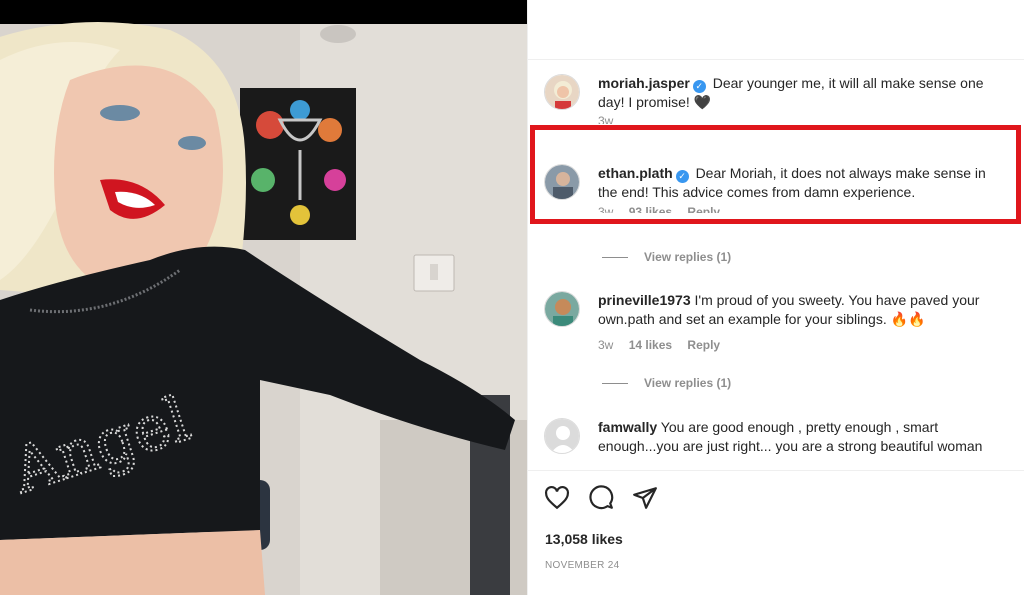 This screenshot has height=595, width=1024. What do you see at coordinates (645, 498) in the screenshot?
I see `paper-plane-icon` at bounding box center [645, 498].